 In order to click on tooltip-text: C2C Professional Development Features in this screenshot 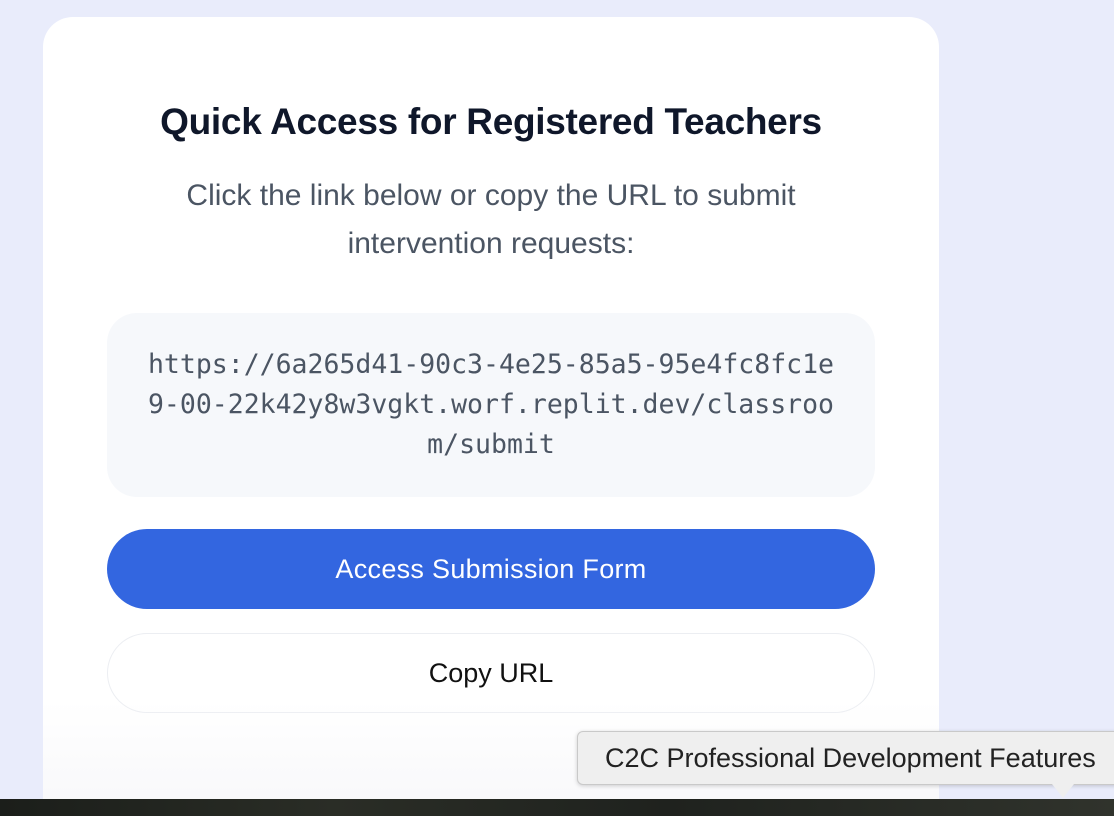, I will do `click(850, 757)`.